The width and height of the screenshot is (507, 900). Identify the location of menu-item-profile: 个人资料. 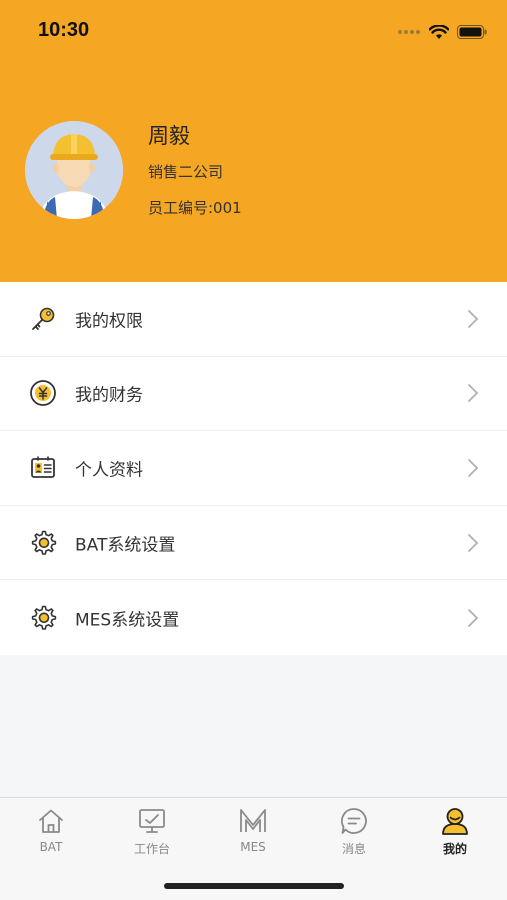
(253, 468).